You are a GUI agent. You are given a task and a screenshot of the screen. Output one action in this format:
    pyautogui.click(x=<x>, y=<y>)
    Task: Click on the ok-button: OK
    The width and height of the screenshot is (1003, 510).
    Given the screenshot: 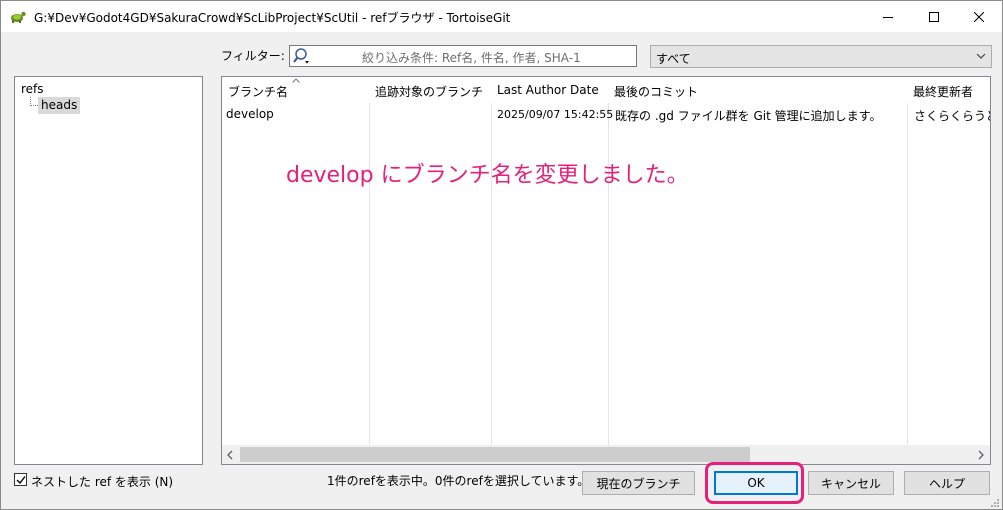 What is the action you would take?
    pyautogui.click(x=756, y=483)
    